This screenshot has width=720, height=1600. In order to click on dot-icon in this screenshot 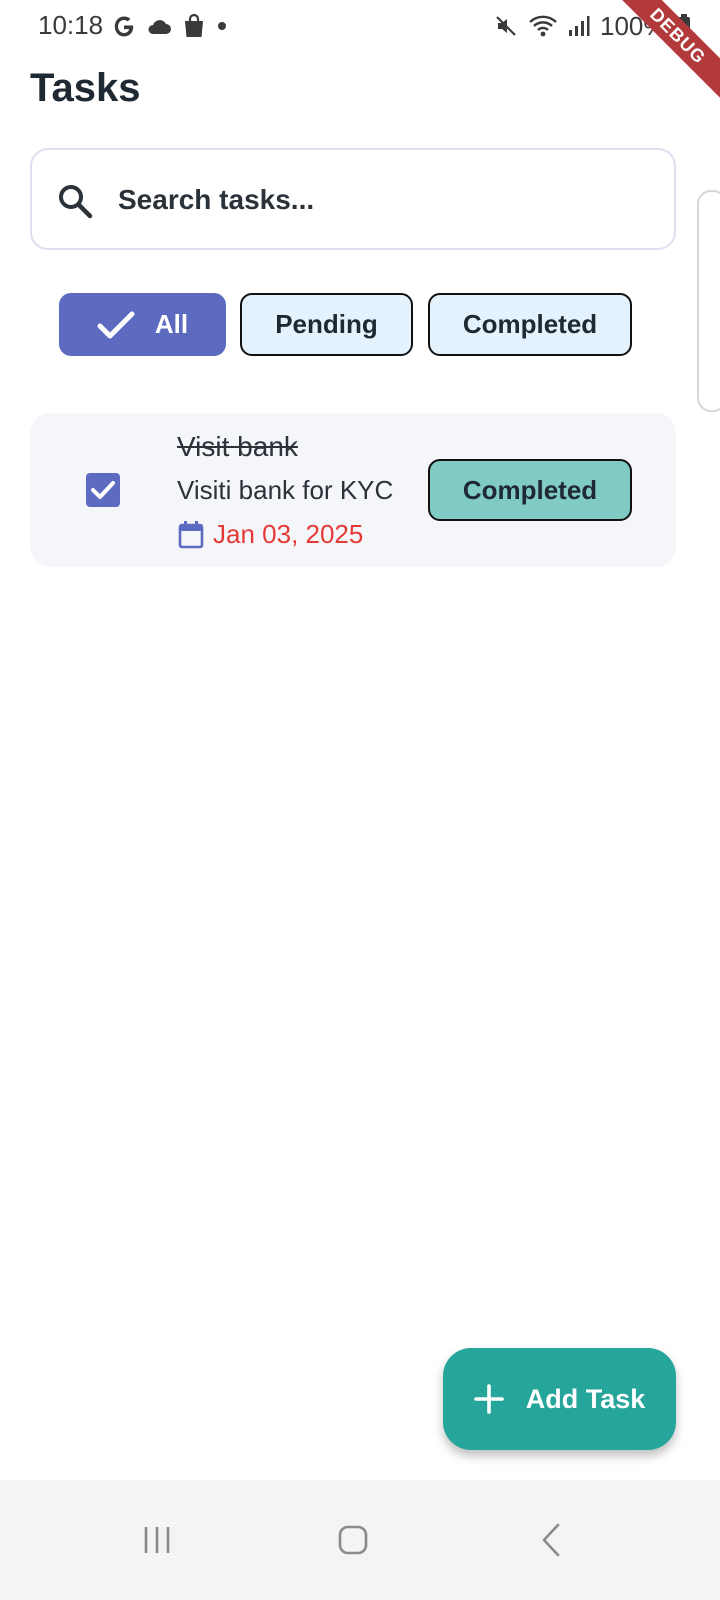, I will do `click(222, 26)`.